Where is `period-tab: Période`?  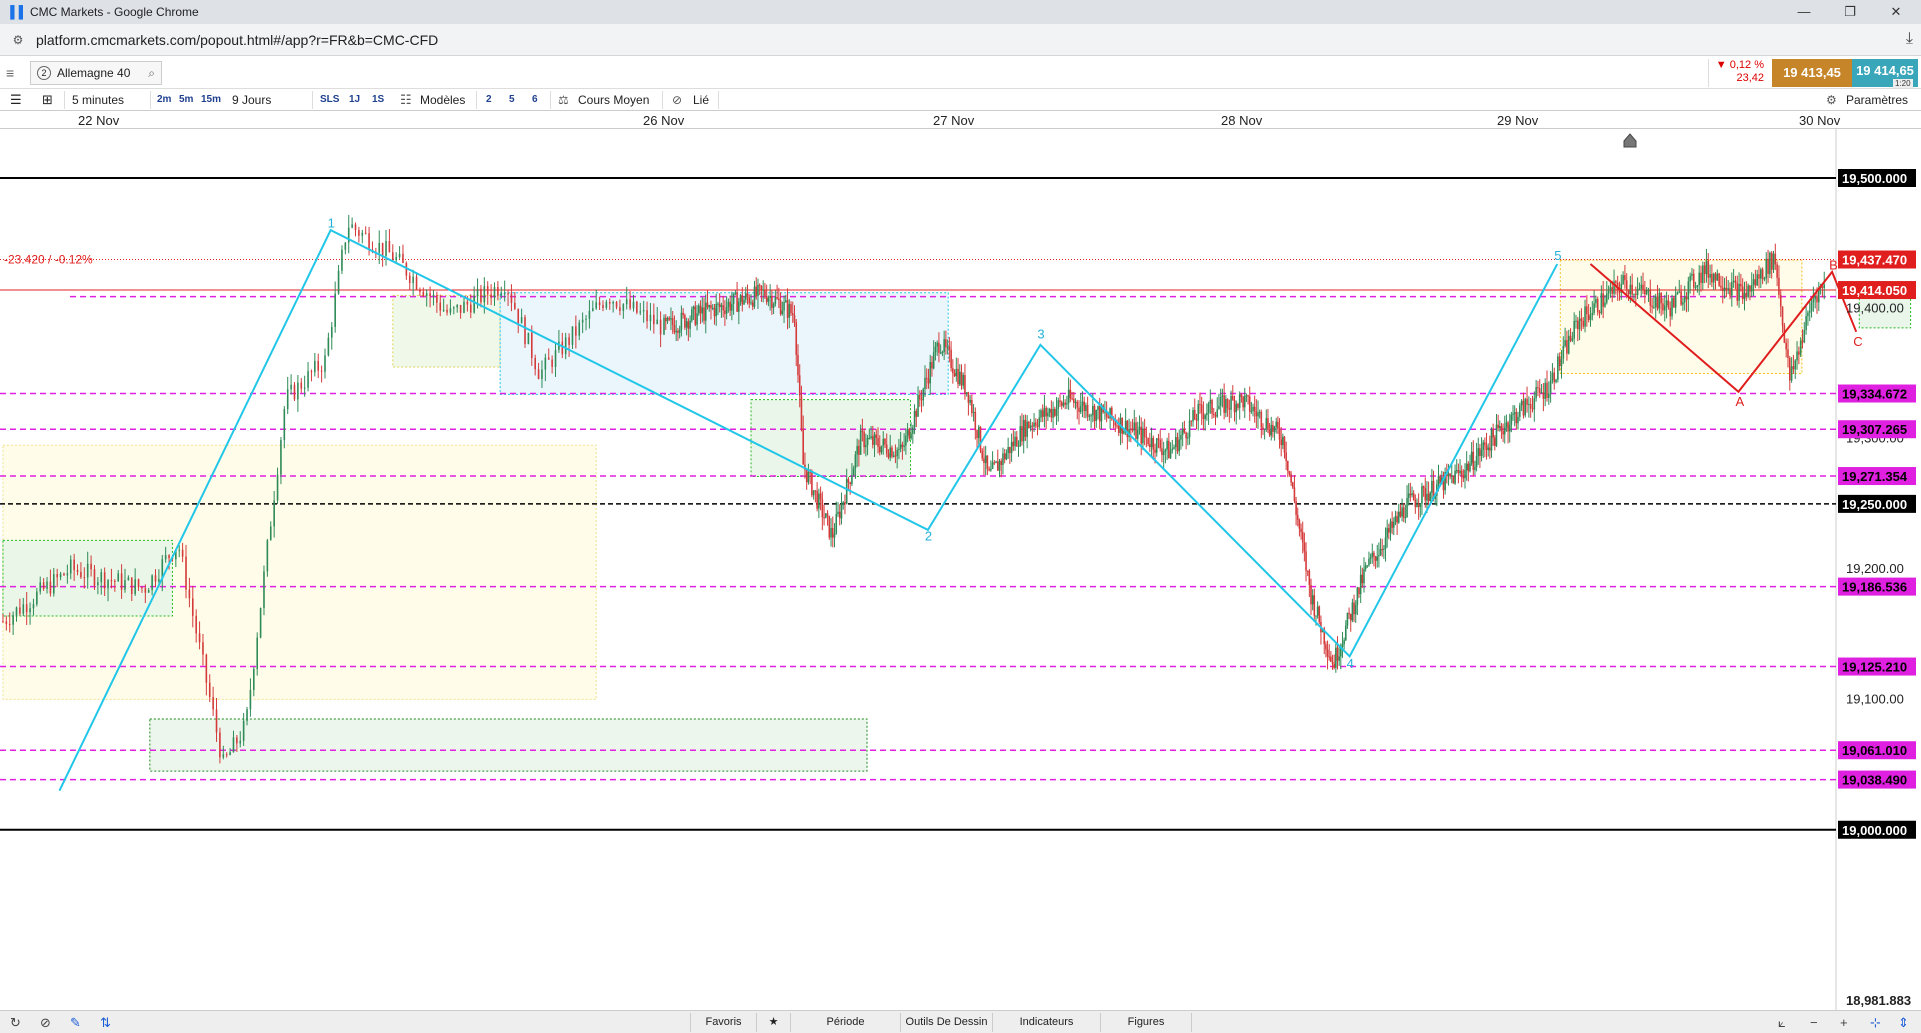 period-tab: Période is located at coordinates (845, 1022).